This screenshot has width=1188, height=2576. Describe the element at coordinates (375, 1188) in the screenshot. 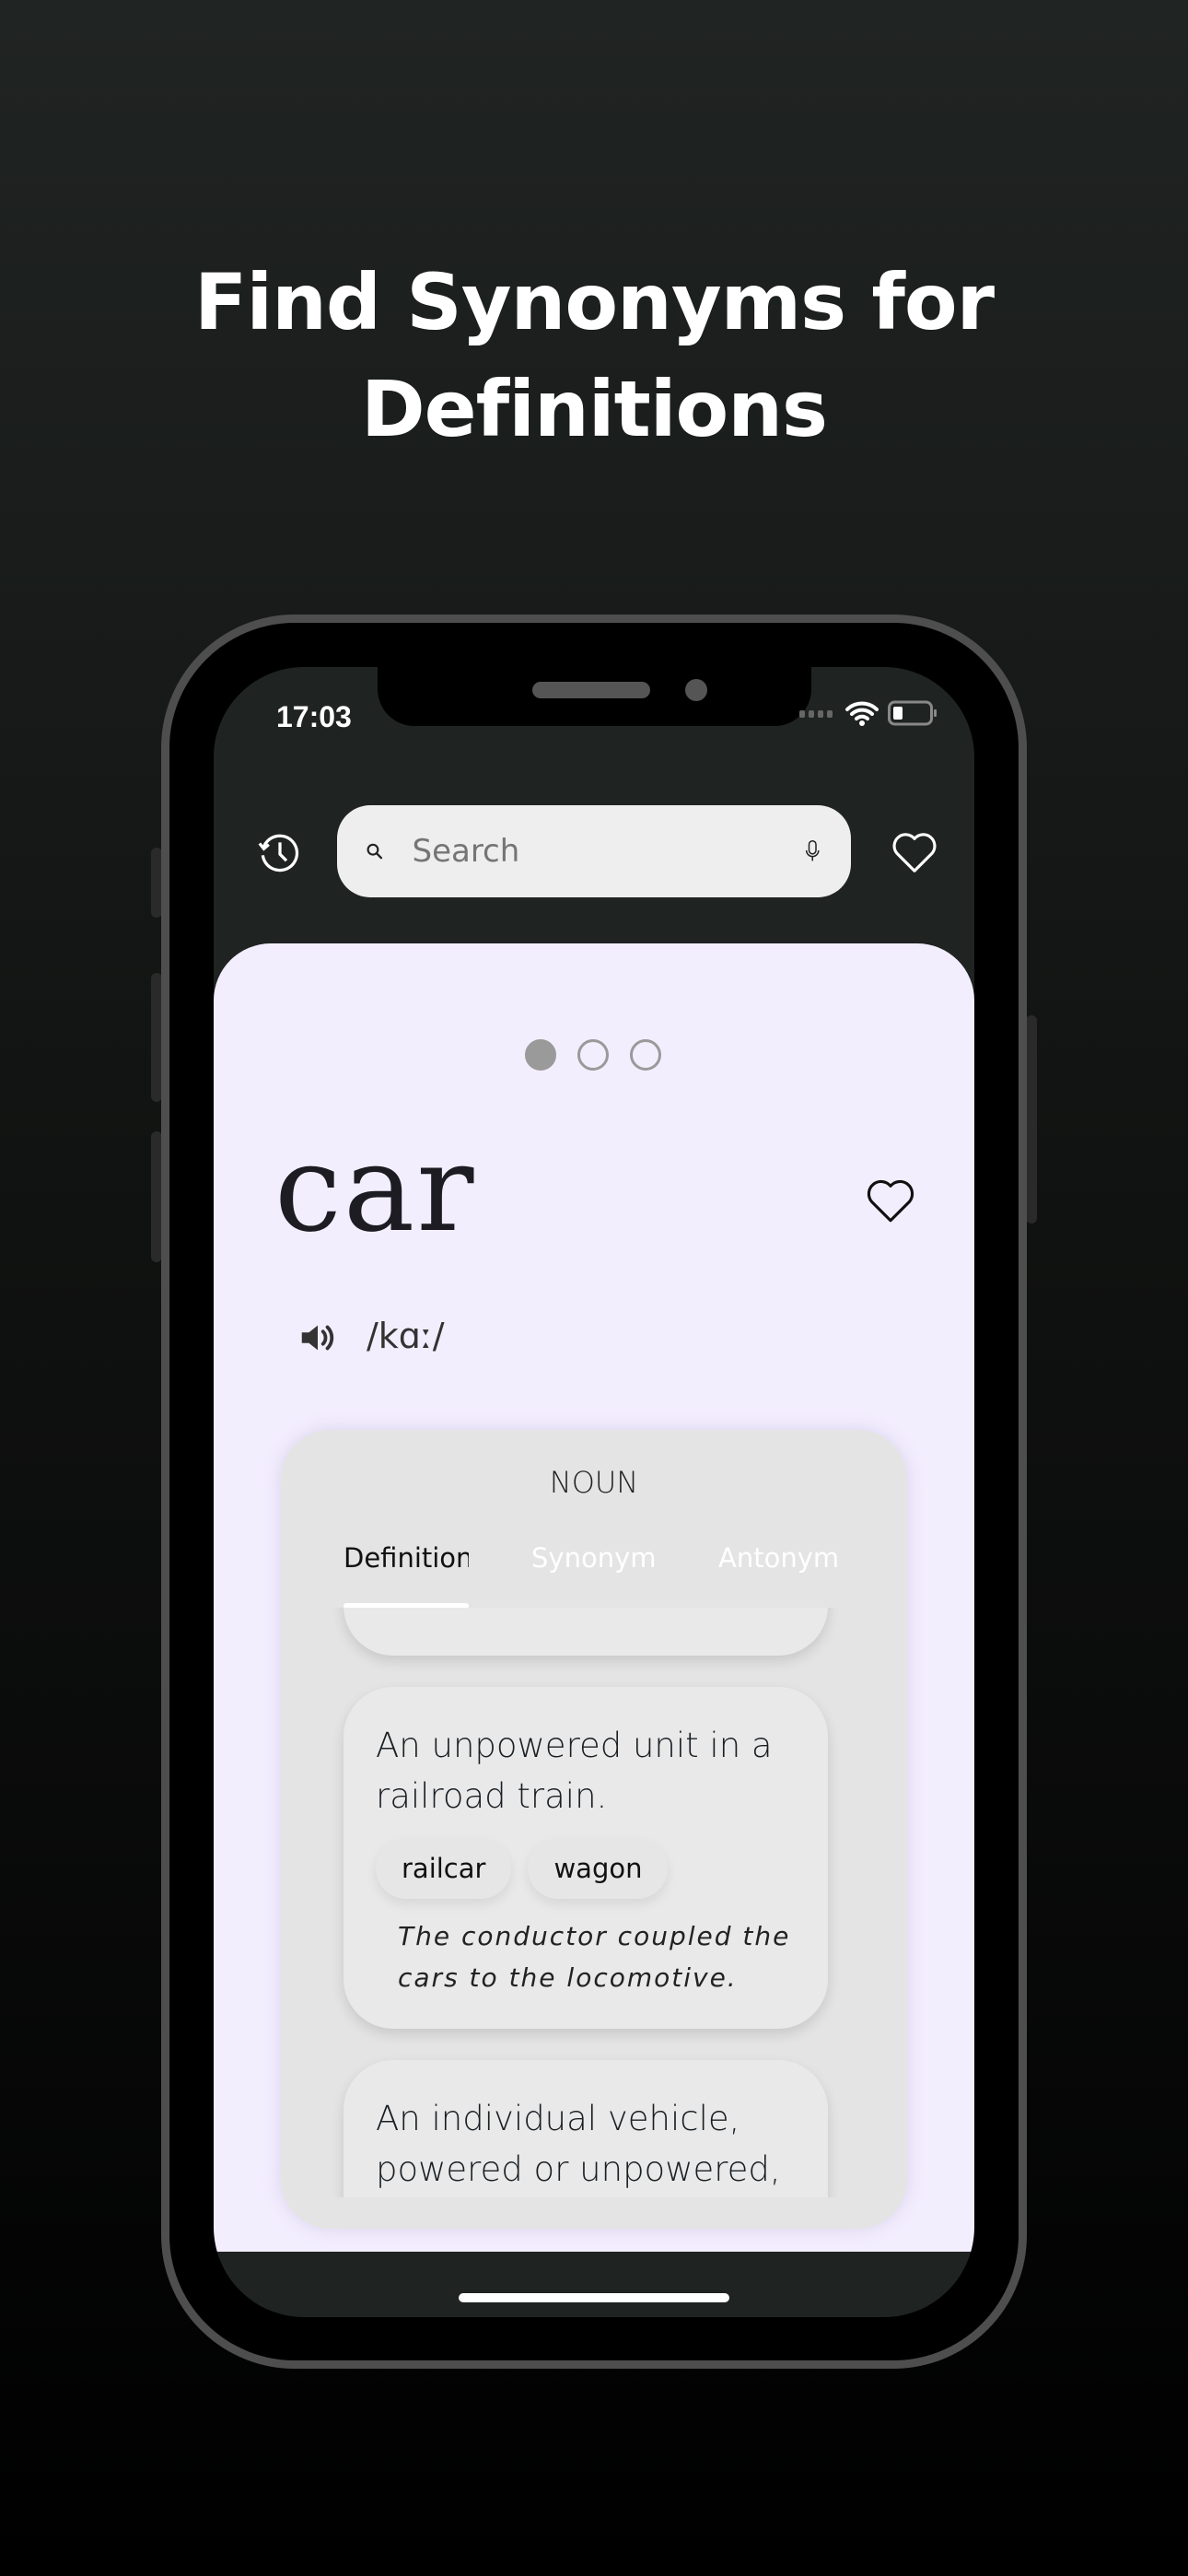

I see `headword: car` at that location.